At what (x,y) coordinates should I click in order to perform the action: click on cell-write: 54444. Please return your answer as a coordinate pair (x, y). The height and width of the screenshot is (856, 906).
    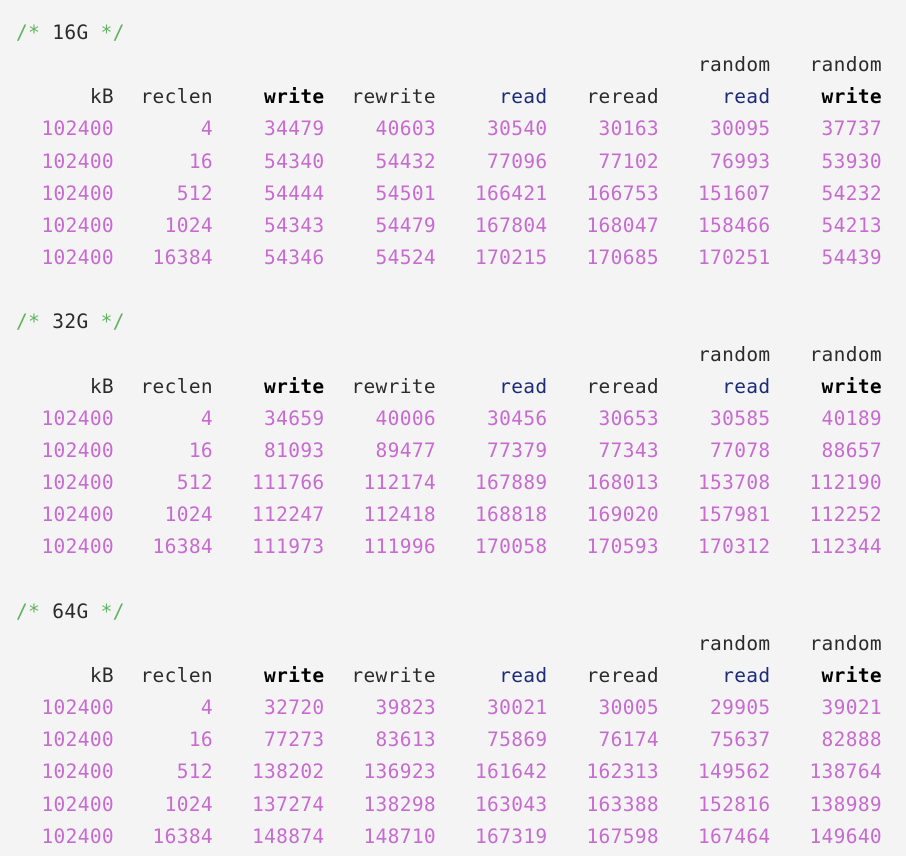
    Looking at the image, I should click on (294, 193).